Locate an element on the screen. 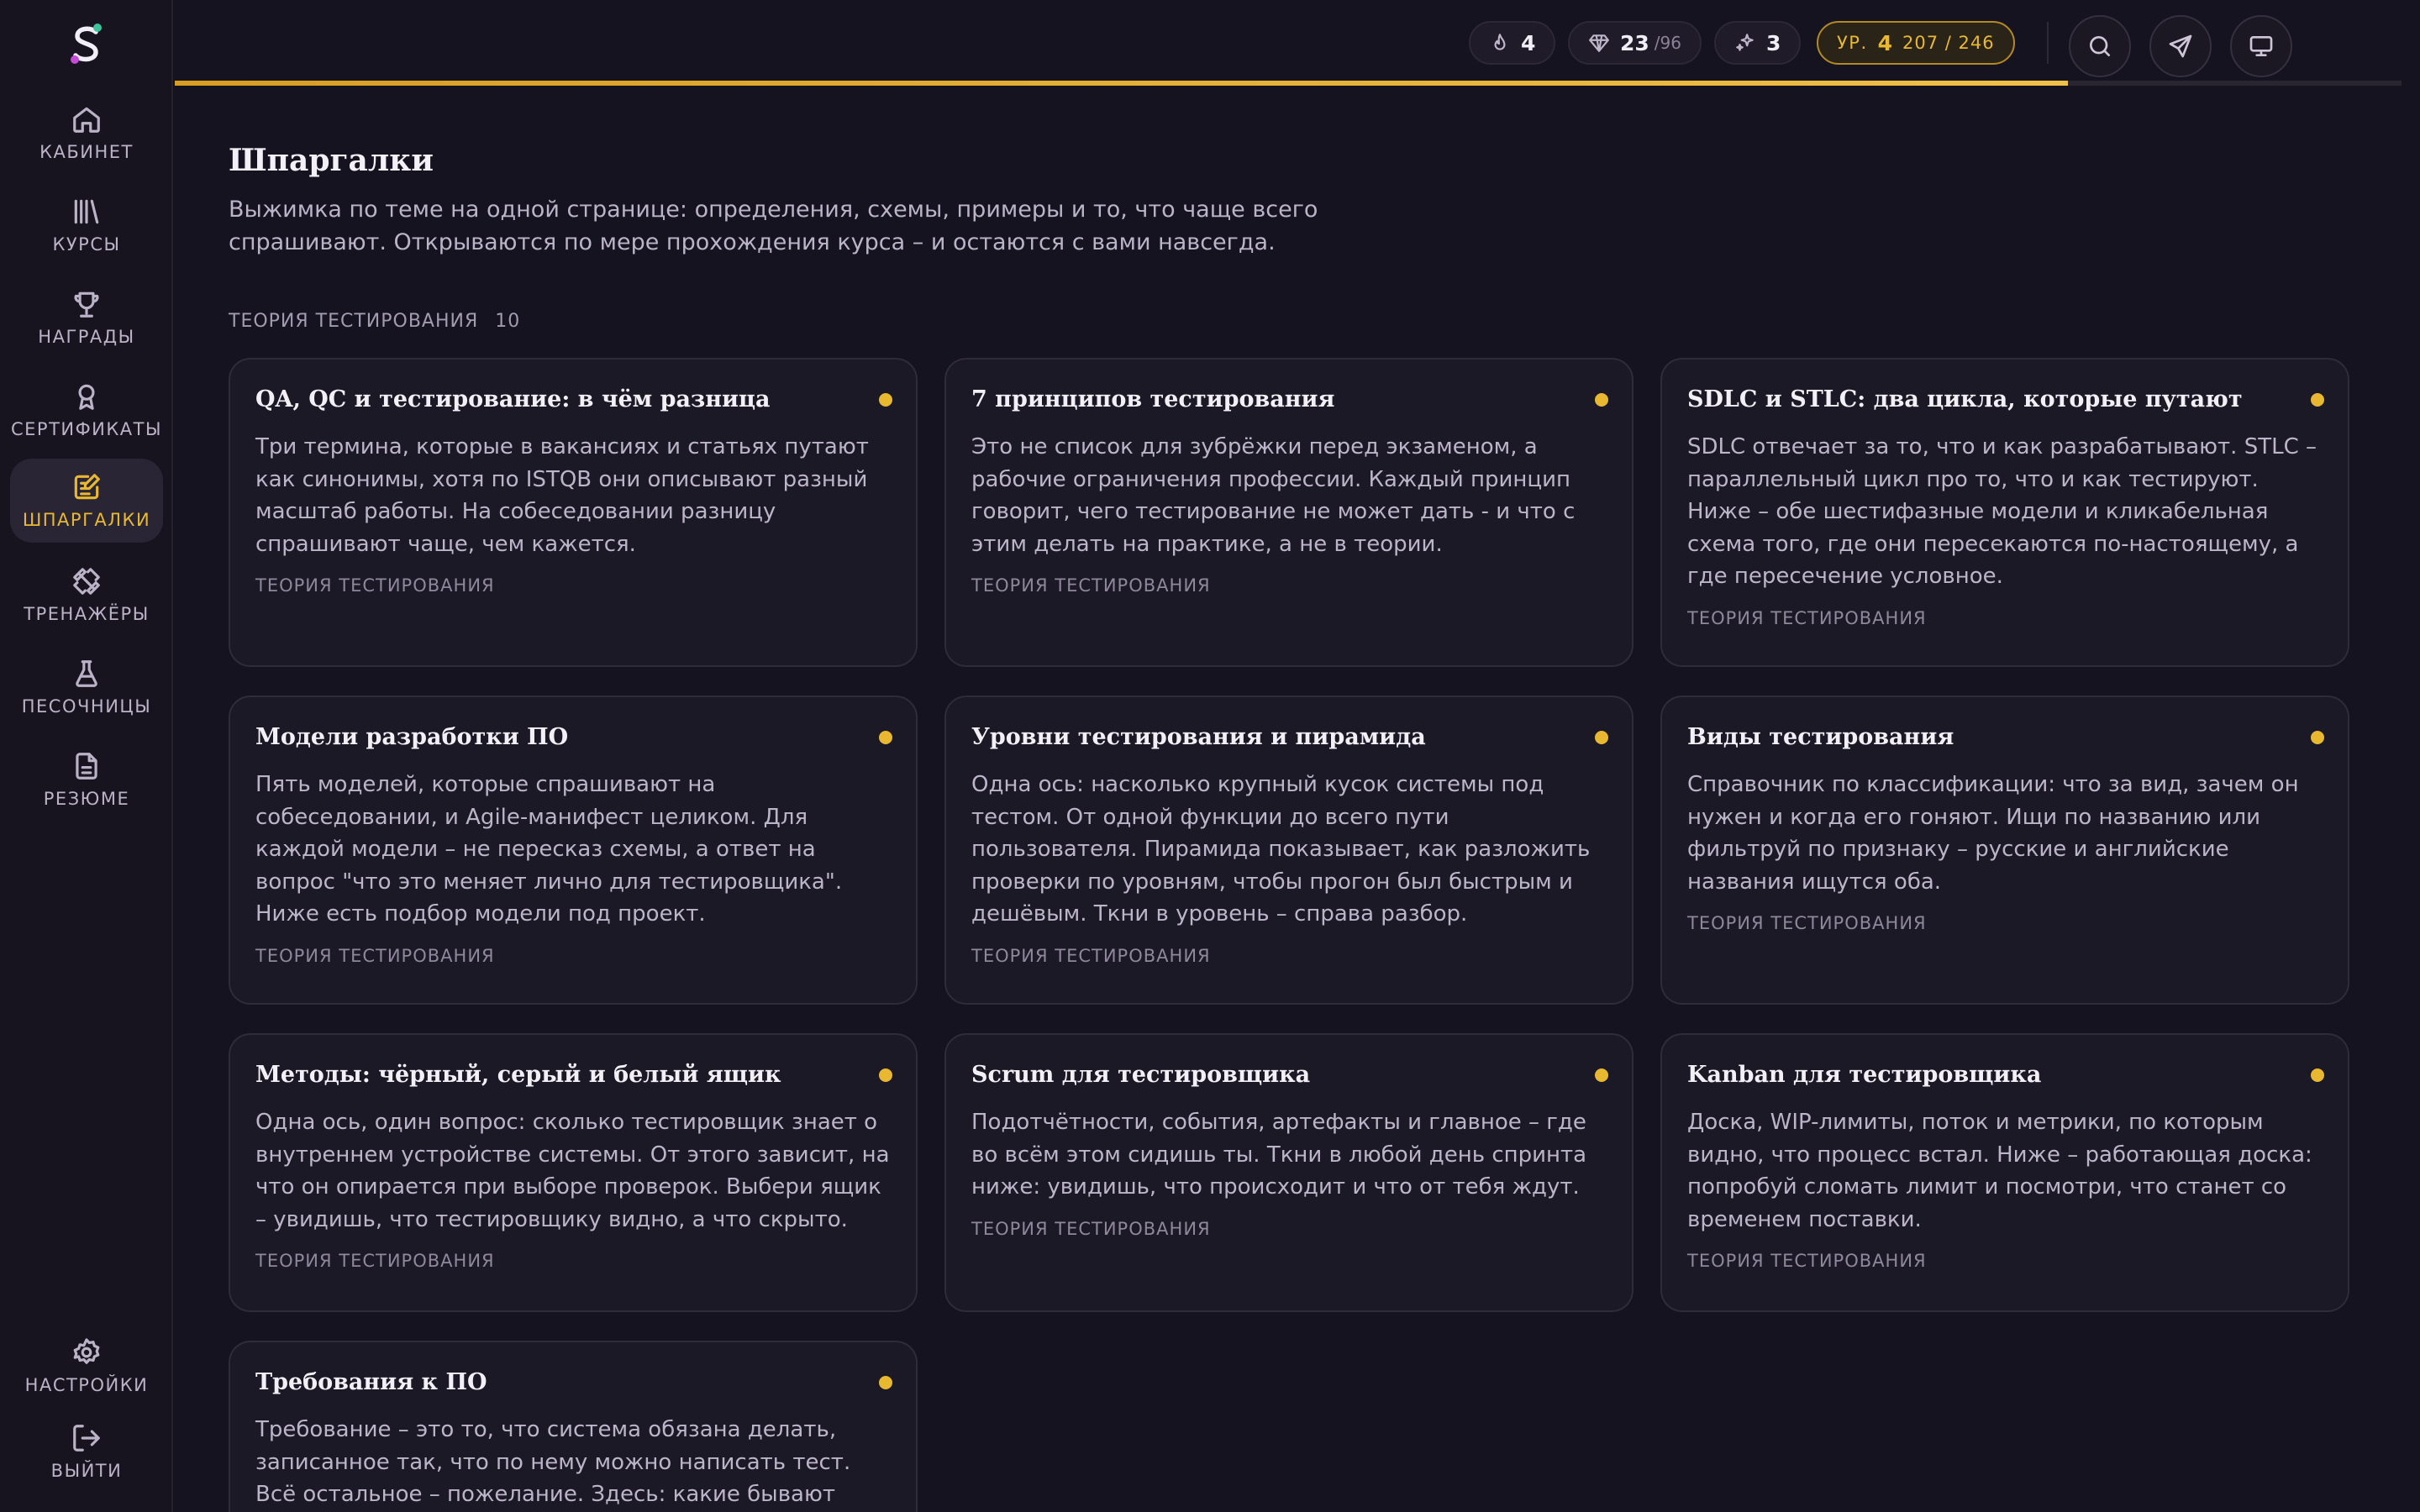  sidebar-item-certificates: СЕРТИФИКАТЫ is located at coordinates (86, 410).